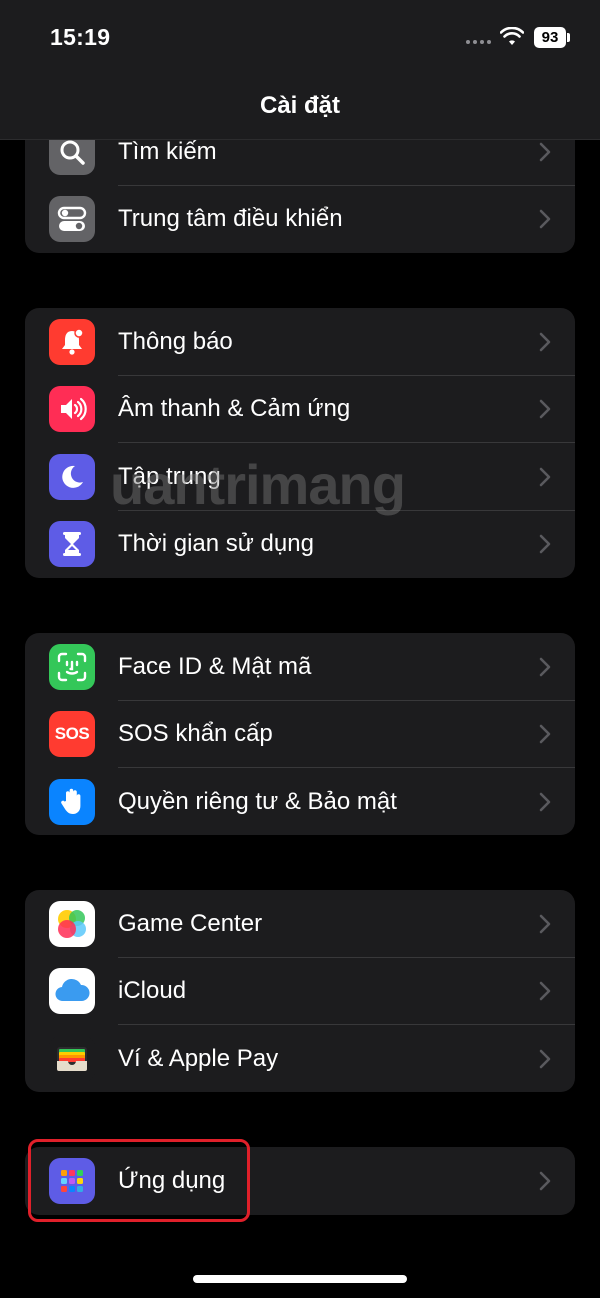 This screenshot has height=1298, width=600. Describe the element at coordinates (190, 923) in the screenshot. I see `row-label: Game Center` at that location.